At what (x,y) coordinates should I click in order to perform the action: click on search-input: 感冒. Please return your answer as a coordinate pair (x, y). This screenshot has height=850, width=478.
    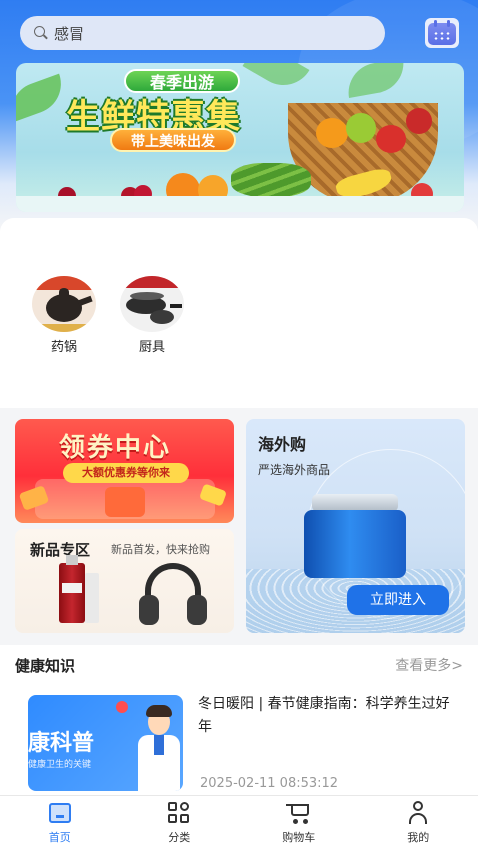
    Looking at the image, I should click on (202, 33).